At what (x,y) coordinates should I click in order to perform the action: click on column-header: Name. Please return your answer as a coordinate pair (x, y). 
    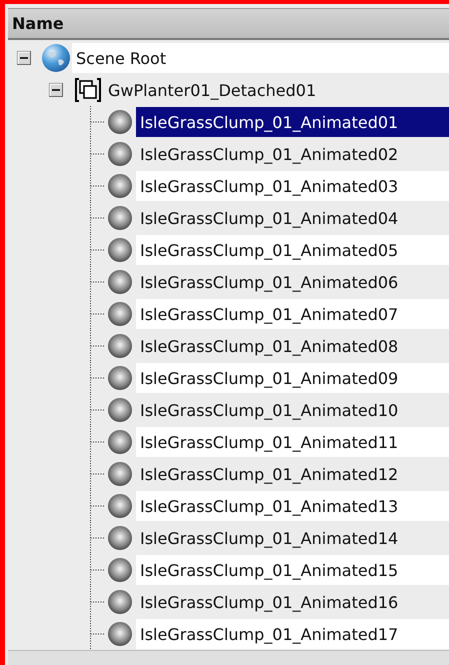
    Looking at the image, I should click on (38, 23).